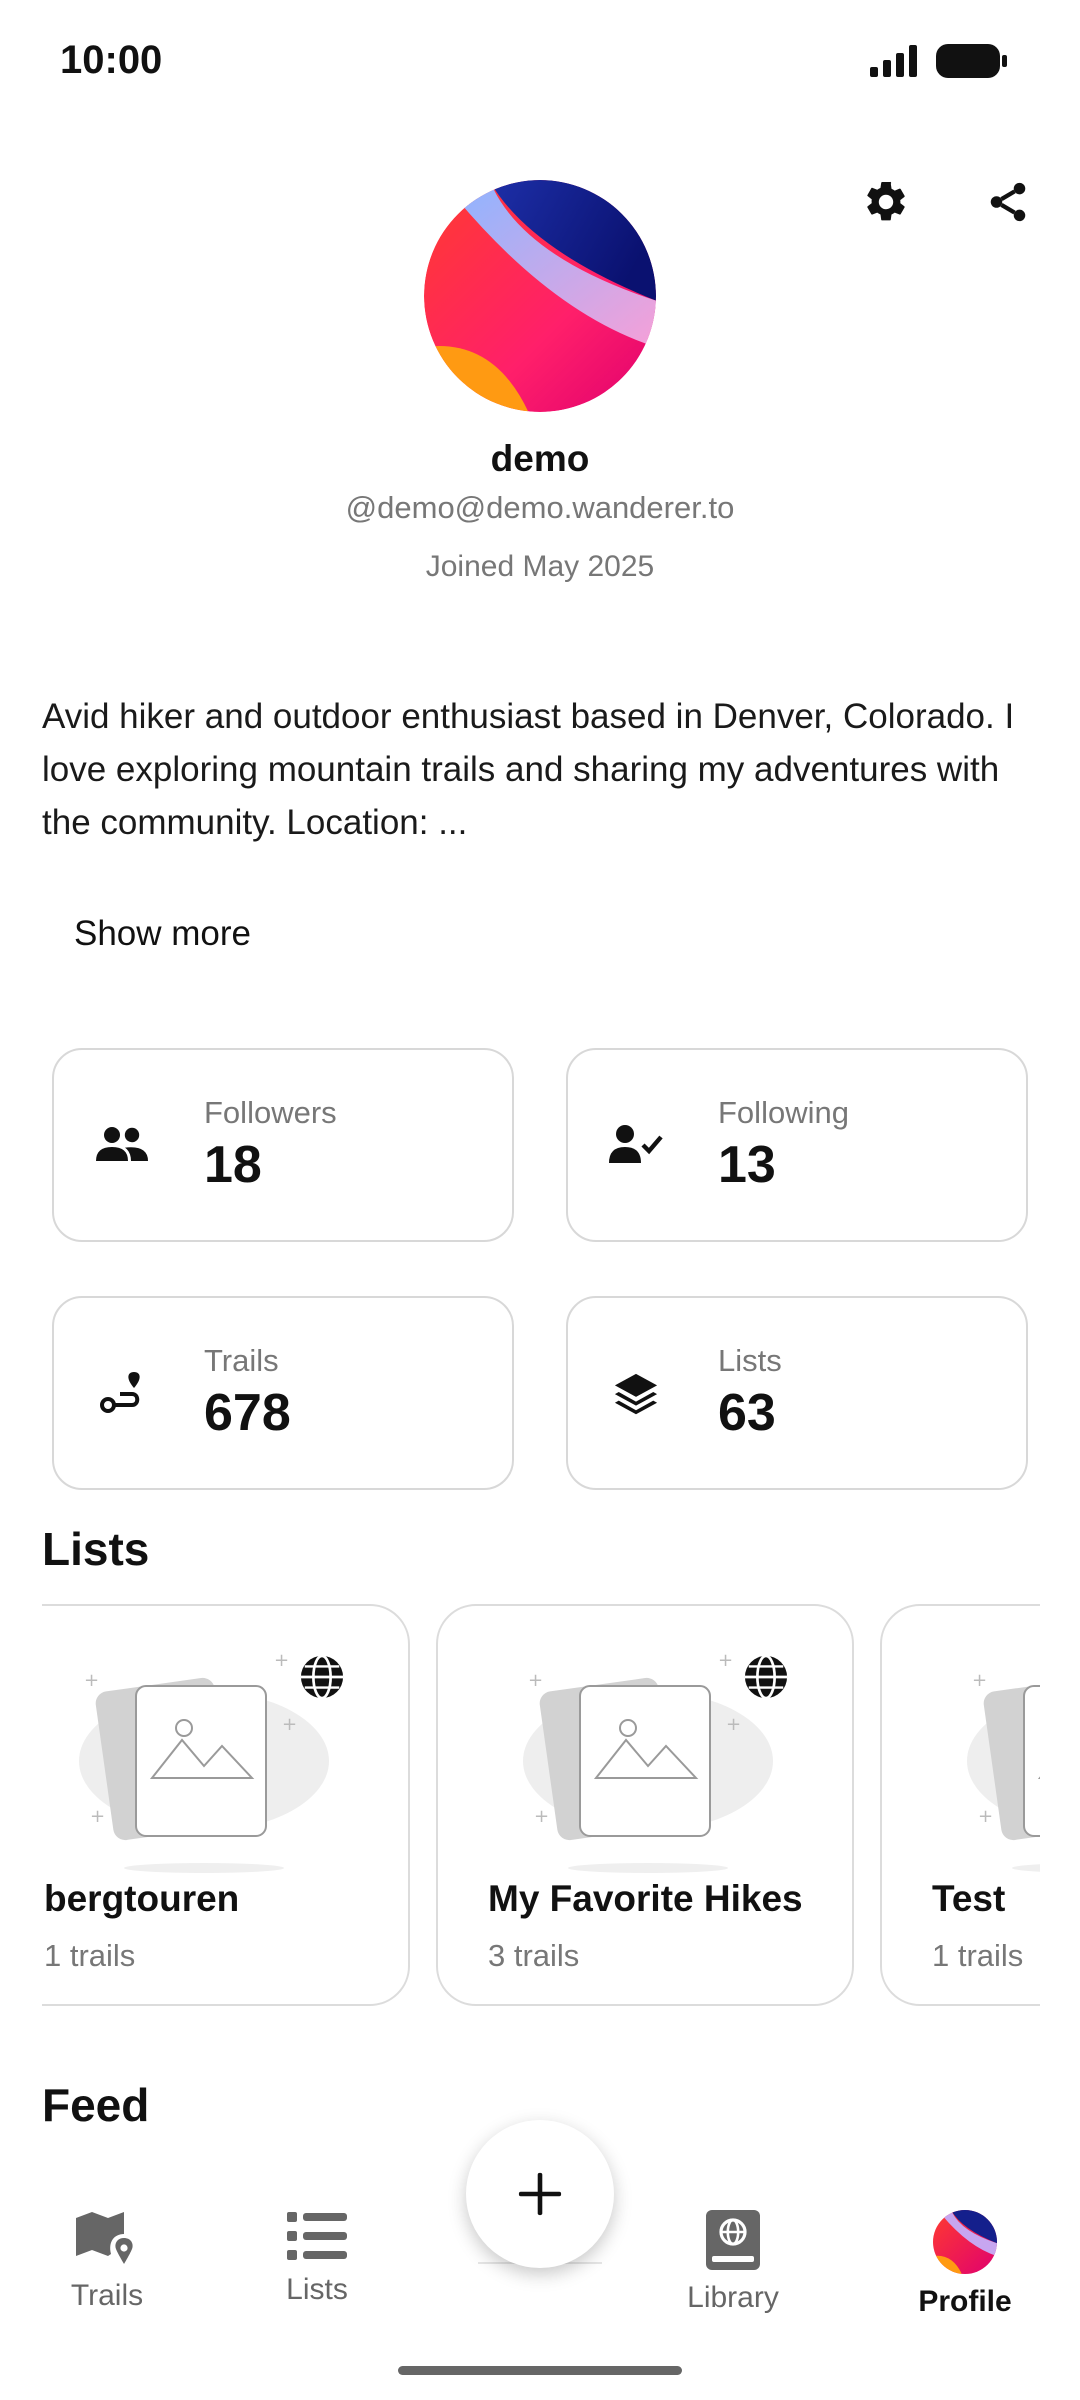 The width and height of the screenshot is (1080, 2400). What do you see at coordinates (247, 1413) in the screenshot?
I see `stat-value: 678` at bounding box center [247, 1413].